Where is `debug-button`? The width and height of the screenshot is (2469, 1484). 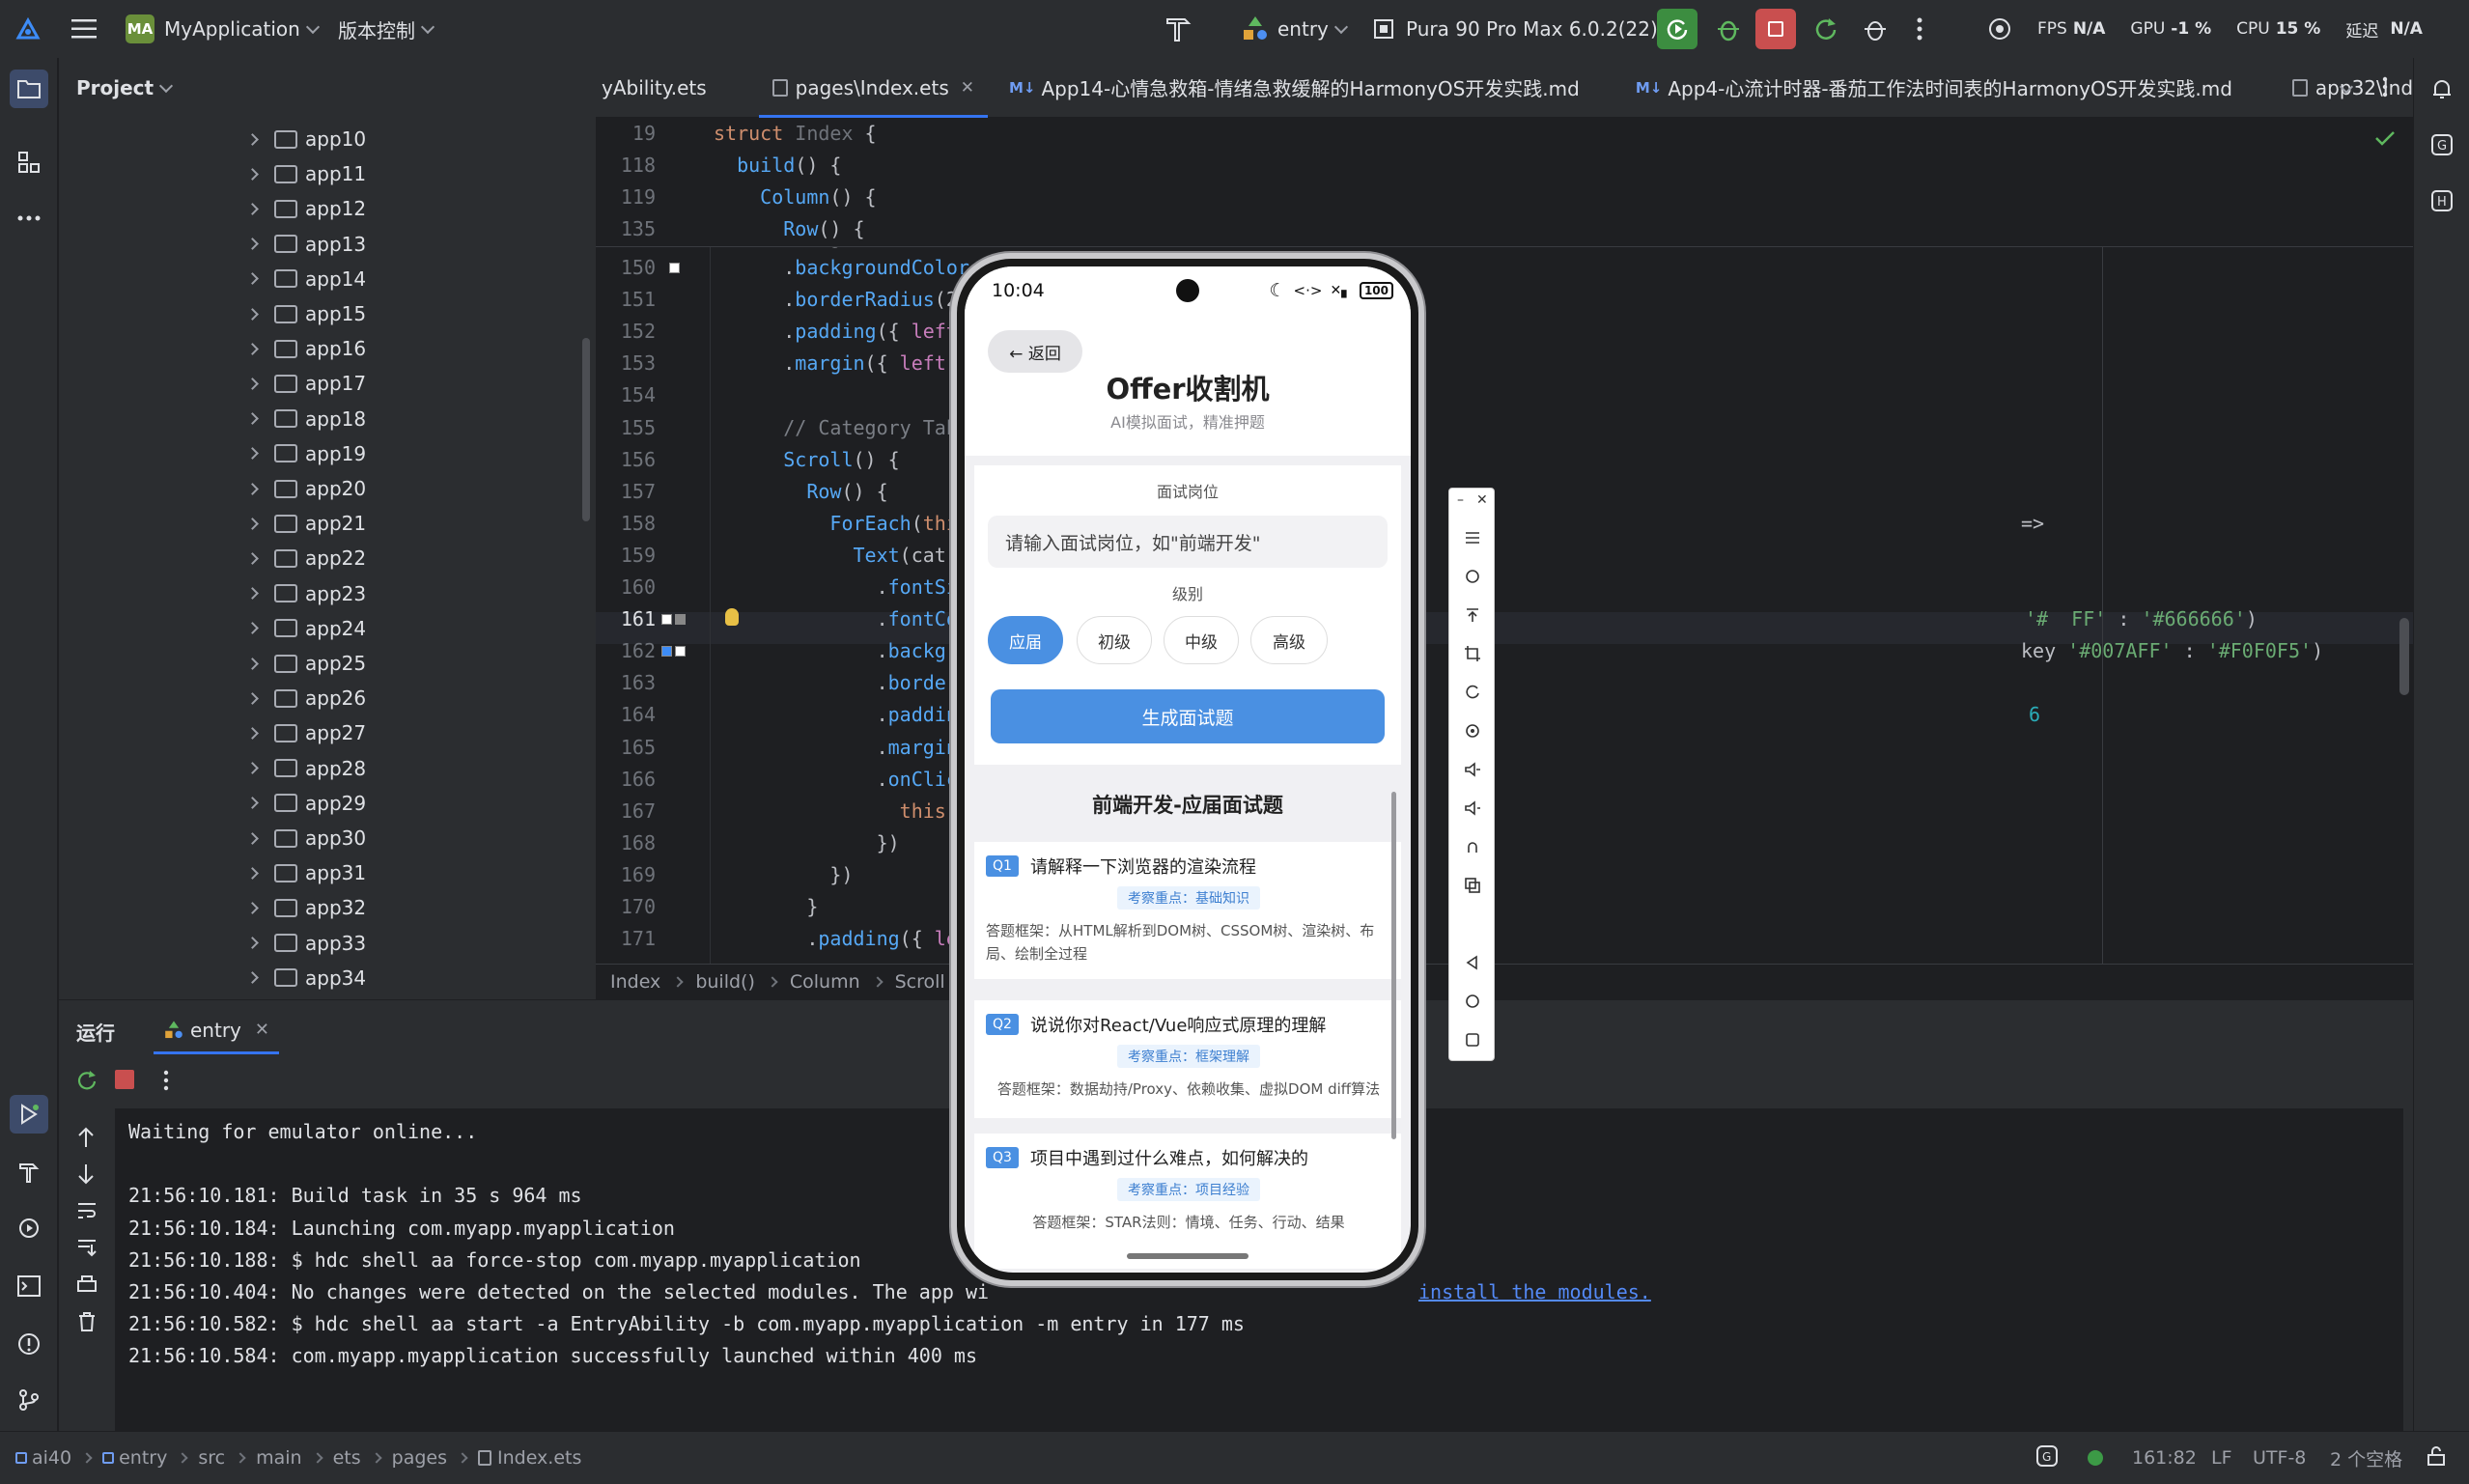 debug-button is located at coordinates (1728, 29).